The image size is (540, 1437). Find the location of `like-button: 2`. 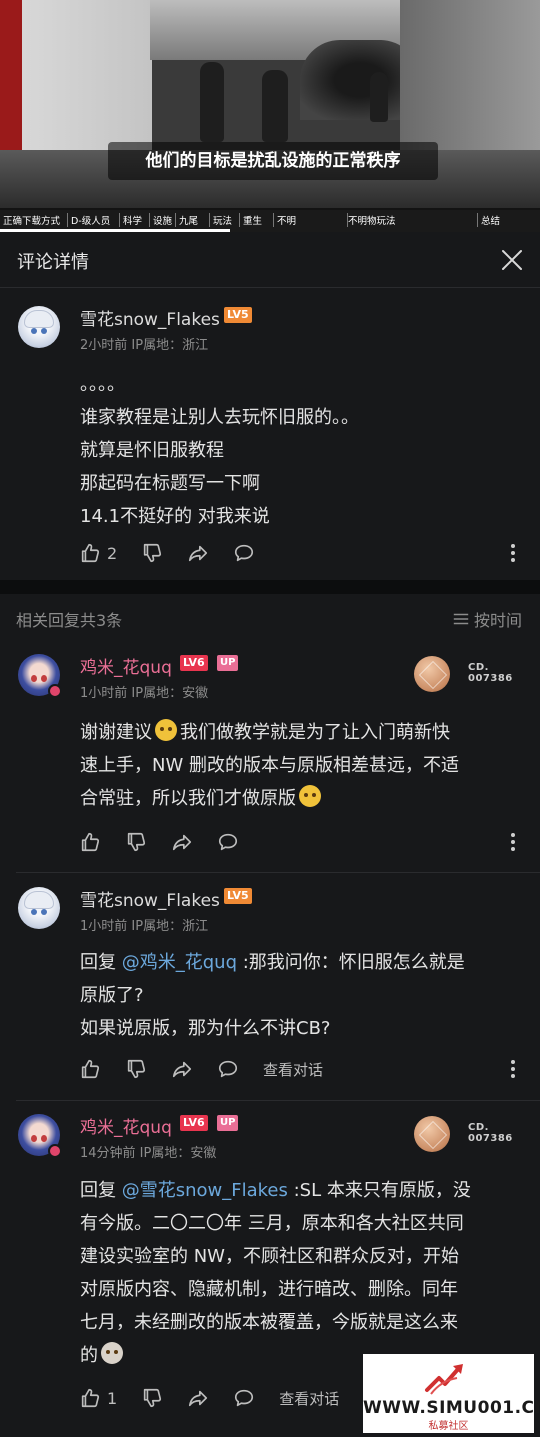

like-button: 2 is located at coordinates (98, 553).